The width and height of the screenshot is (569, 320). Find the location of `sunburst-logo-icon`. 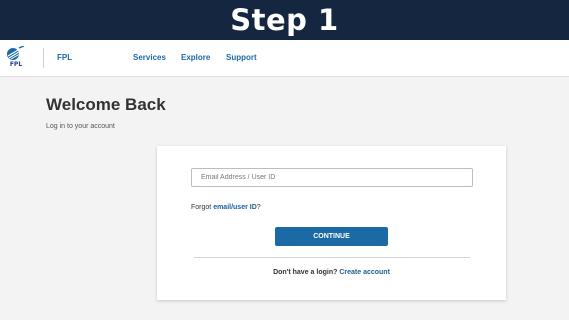

sunburst-logo-icon is located at coordinates (16, 52).